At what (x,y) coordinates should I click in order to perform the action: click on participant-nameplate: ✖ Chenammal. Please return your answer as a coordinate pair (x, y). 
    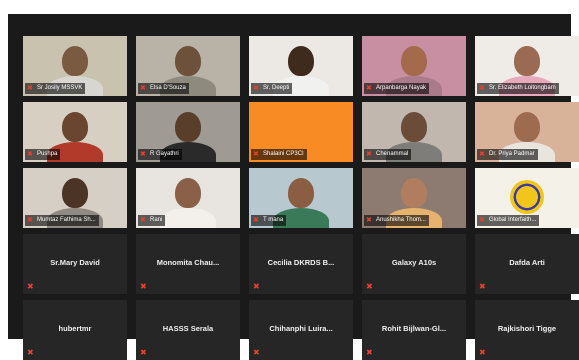
    Looking at the image, I should click on (388, 154).